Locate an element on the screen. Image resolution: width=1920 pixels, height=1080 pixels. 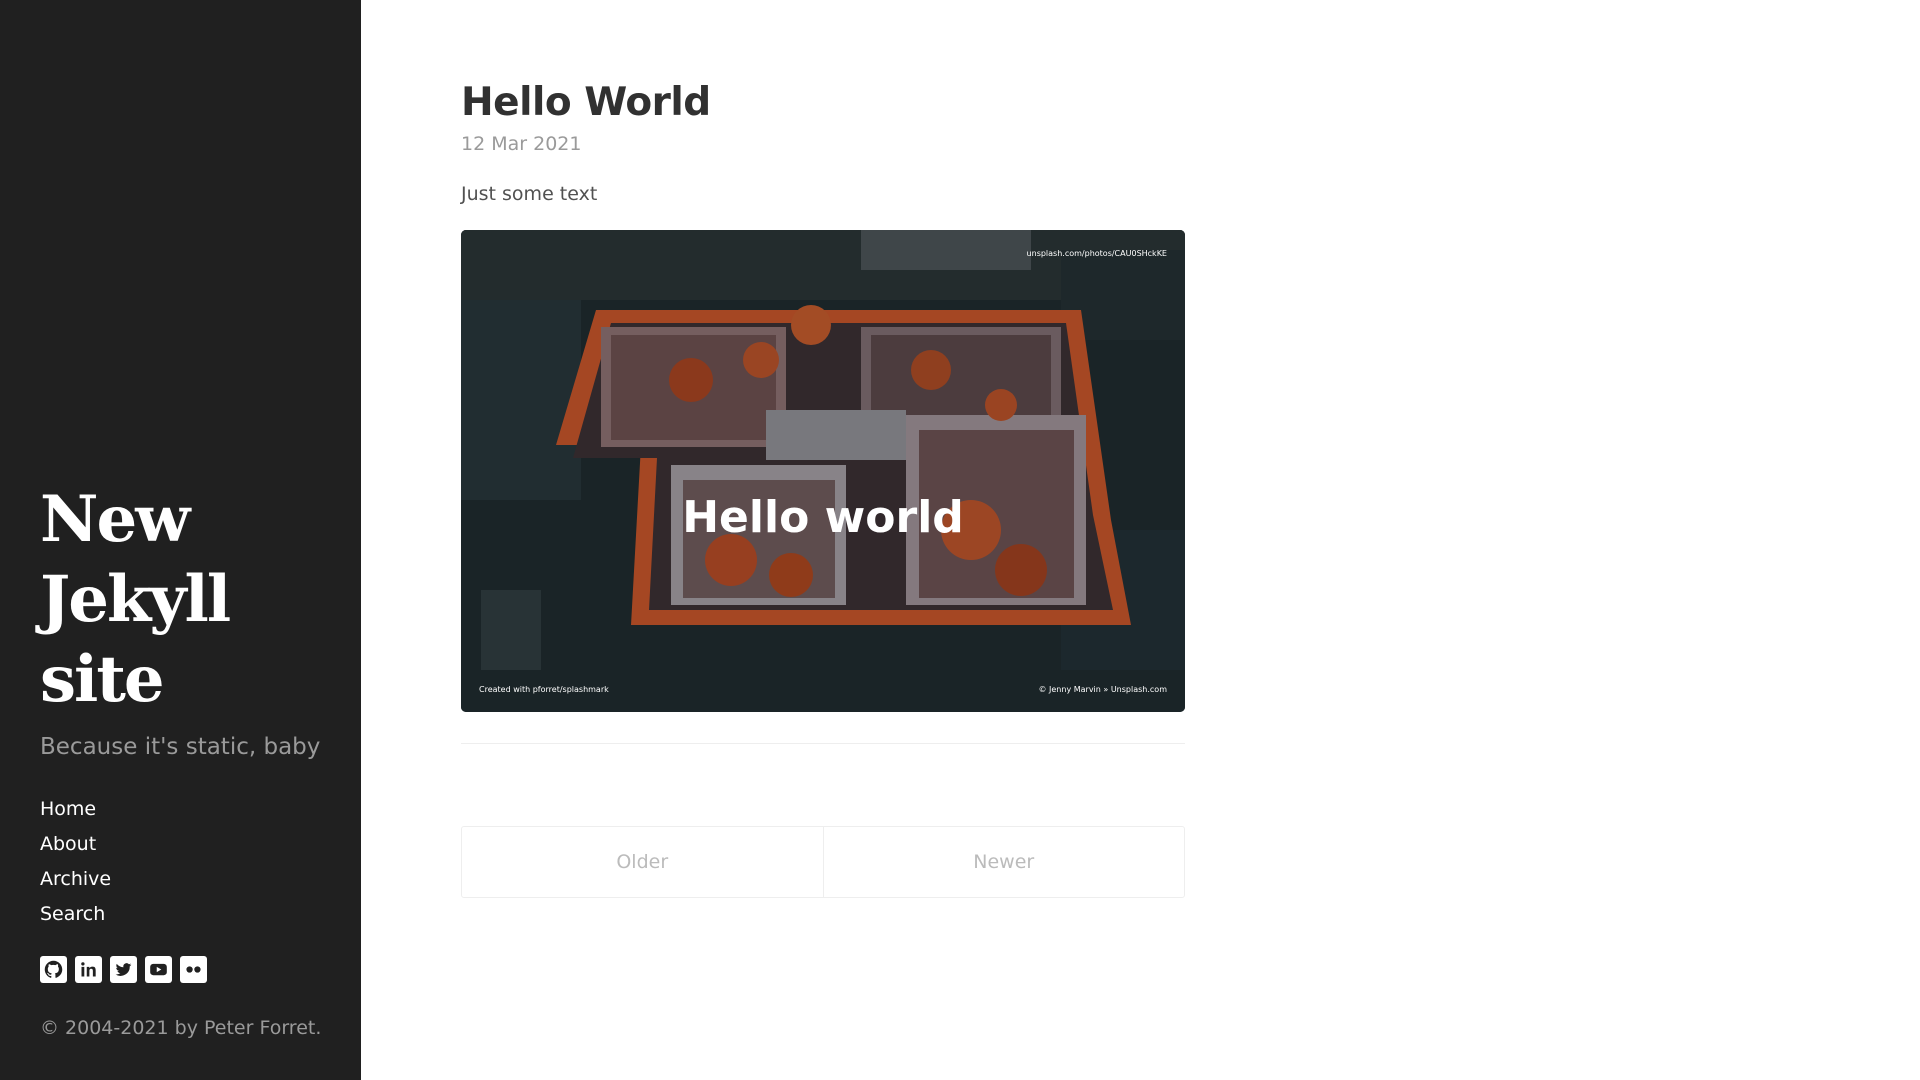
flickr-icon is located at coordinates (193, 969).